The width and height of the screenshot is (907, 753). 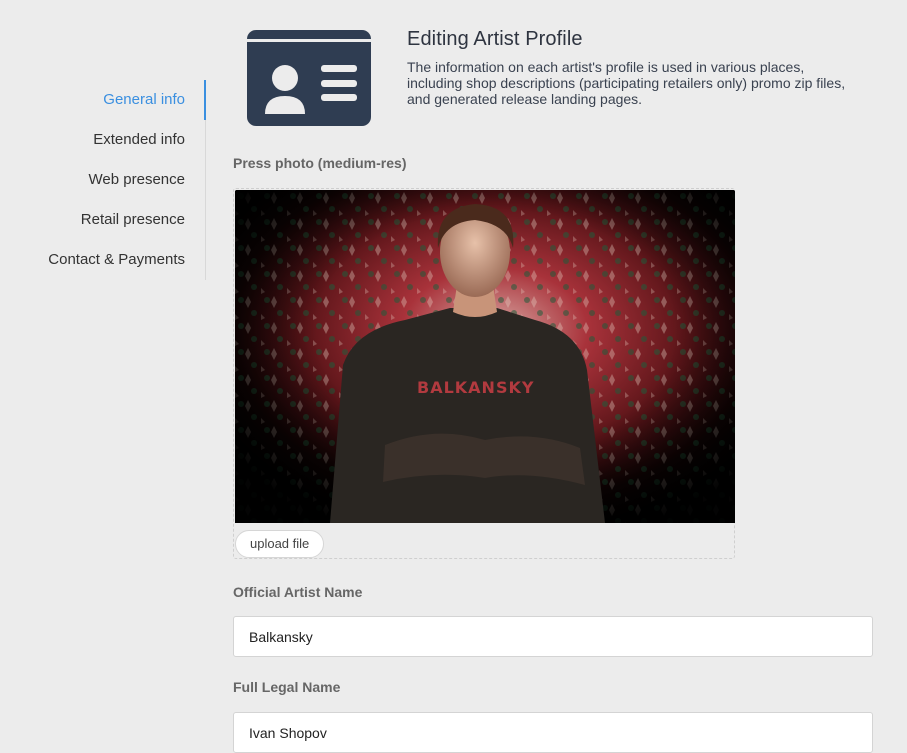 What do you see at coordinates (320, 163) in the screenshot?
I see `press-photo-label: Press photo (medium-res)` at bounding box center [320, 163].